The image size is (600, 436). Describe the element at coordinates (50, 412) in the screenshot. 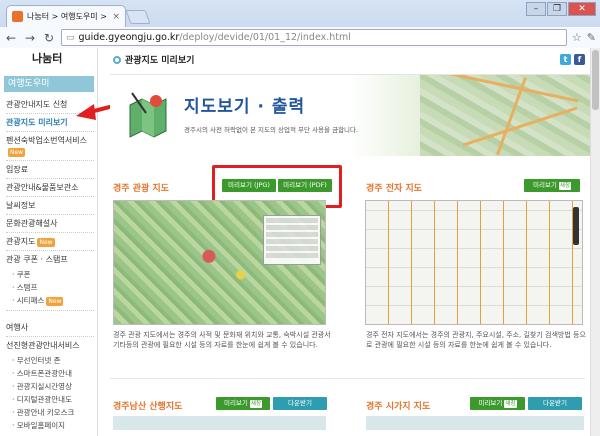

I see `sidebar-subitem-kiosk: · 관광안내 키오스크` at that location.